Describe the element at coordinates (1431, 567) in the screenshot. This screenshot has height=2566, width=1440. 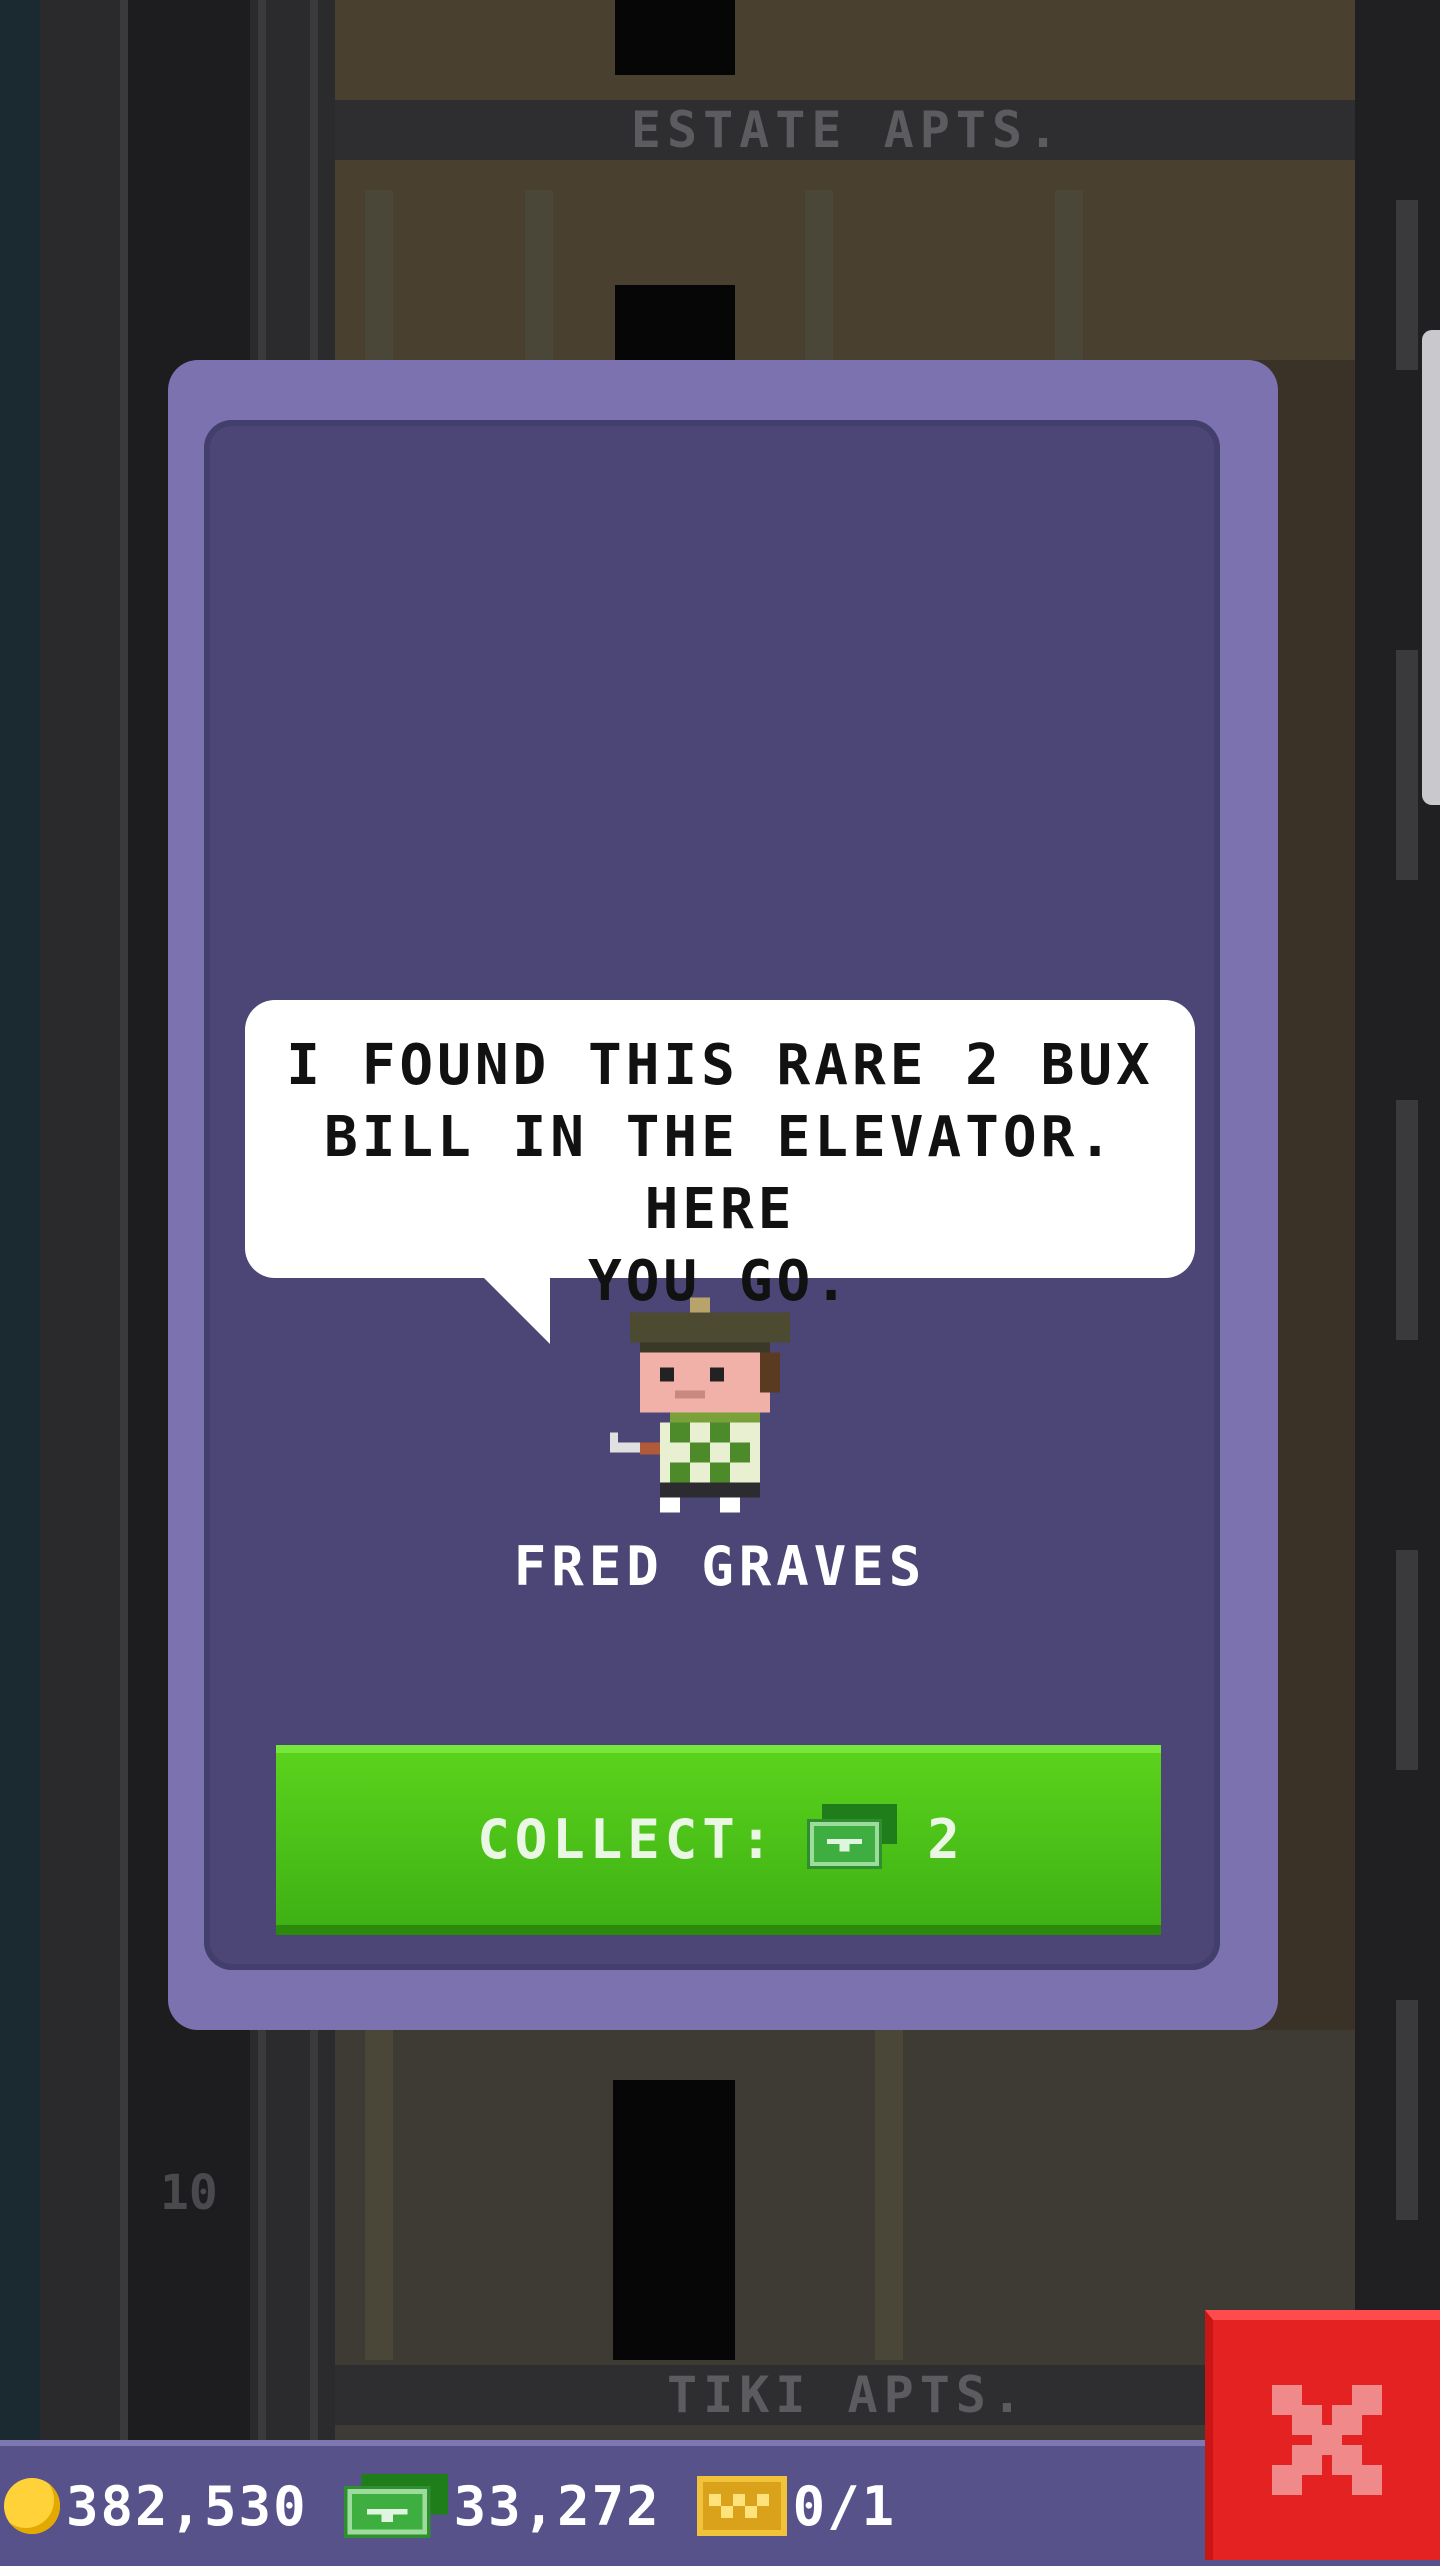
I see `side-drawer-handle` at that location.